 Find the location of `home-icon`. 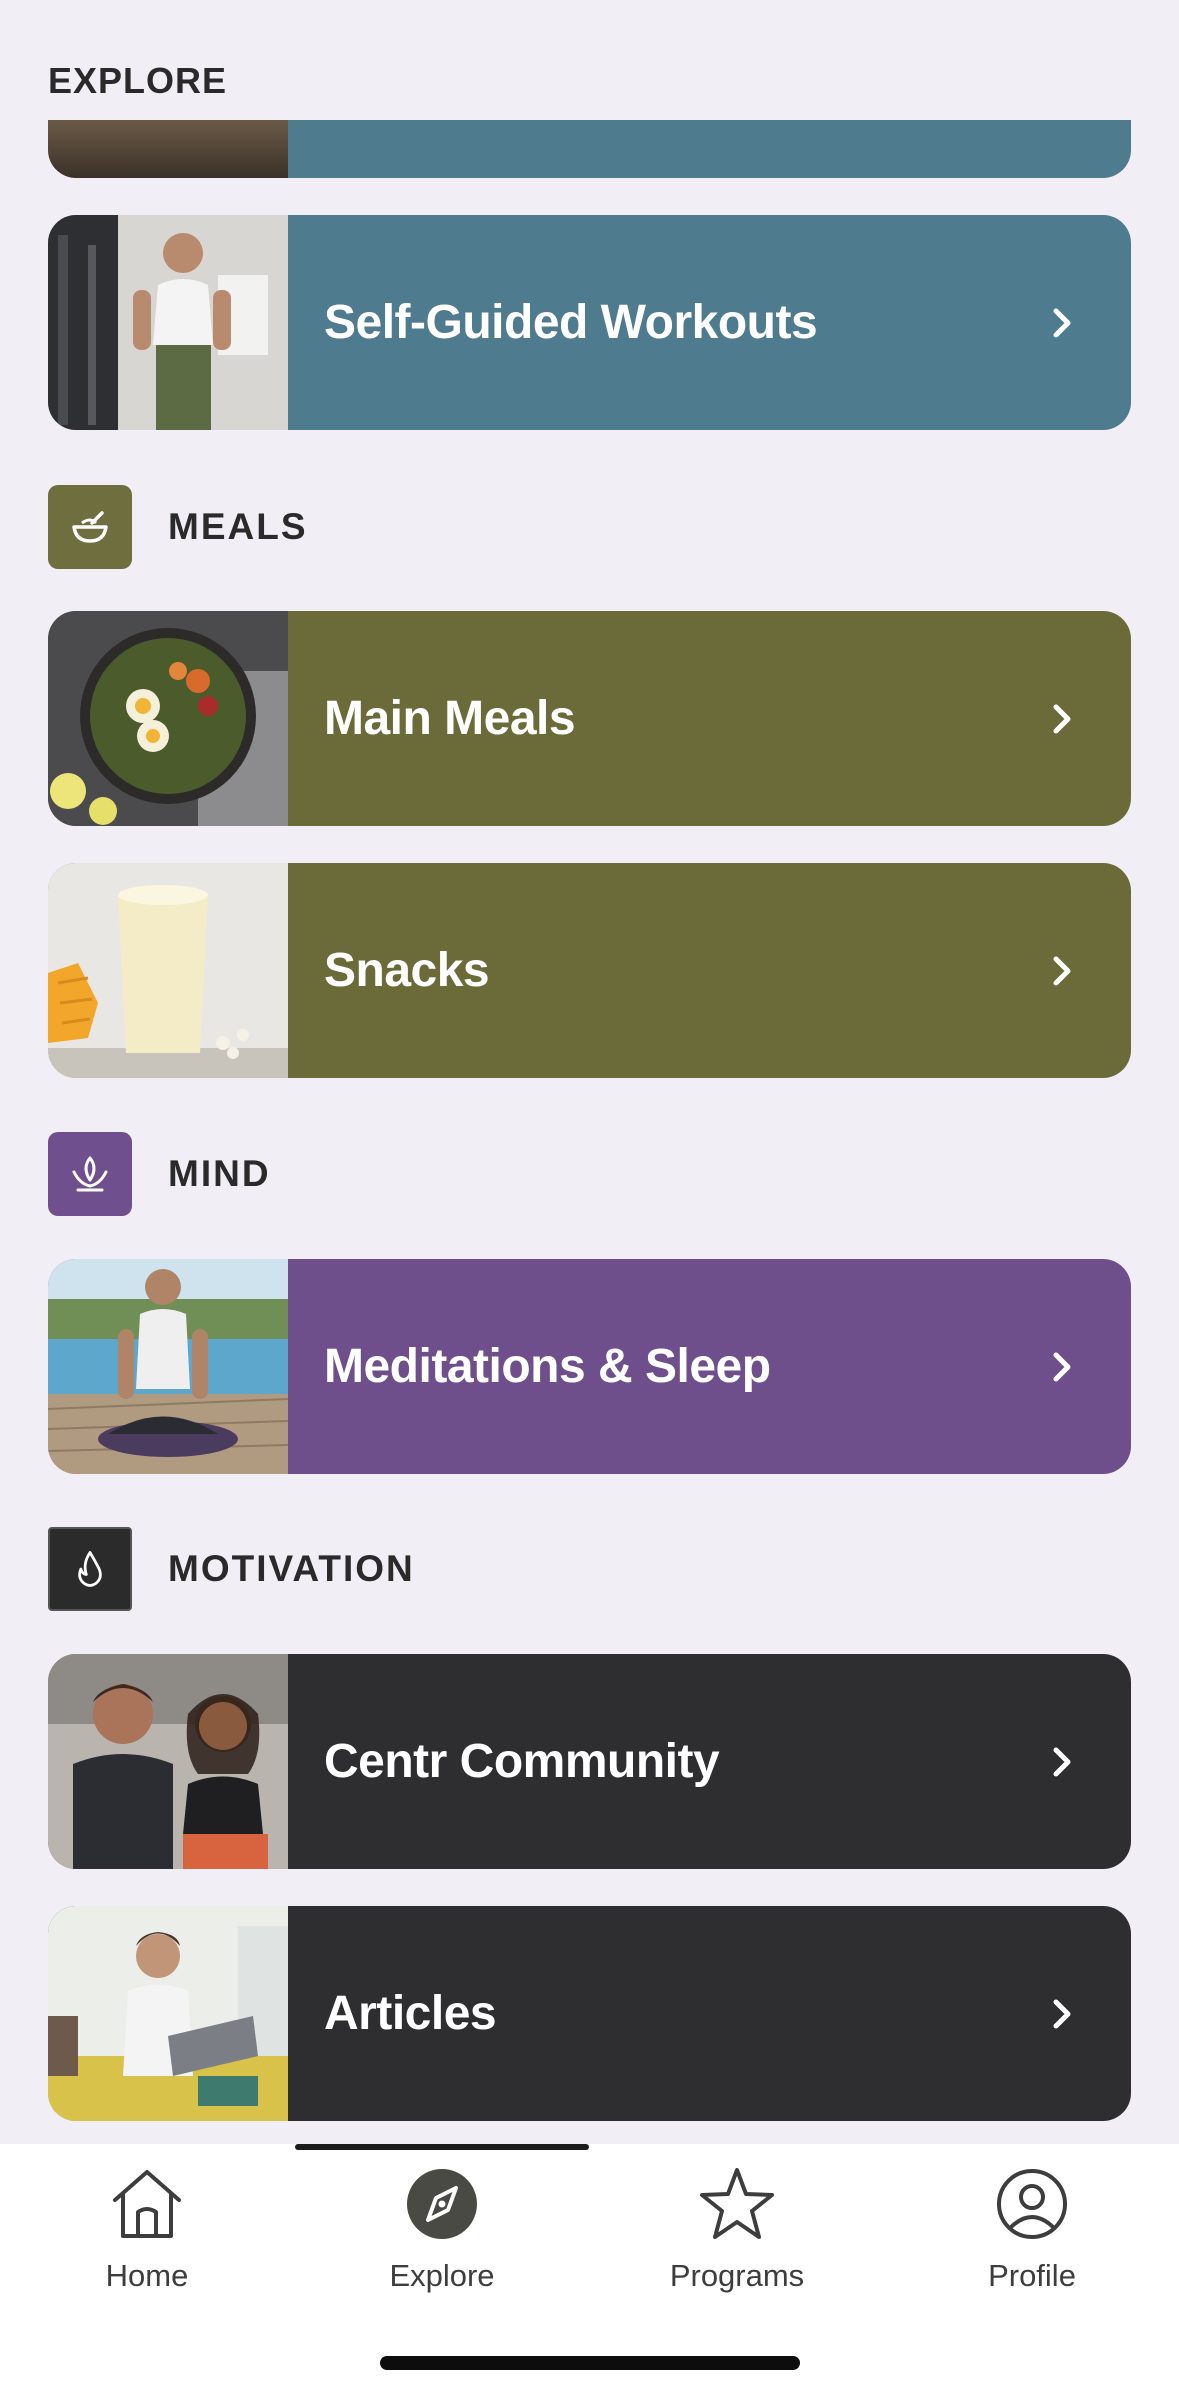

home-icon is located at coordinates (147, 2204).